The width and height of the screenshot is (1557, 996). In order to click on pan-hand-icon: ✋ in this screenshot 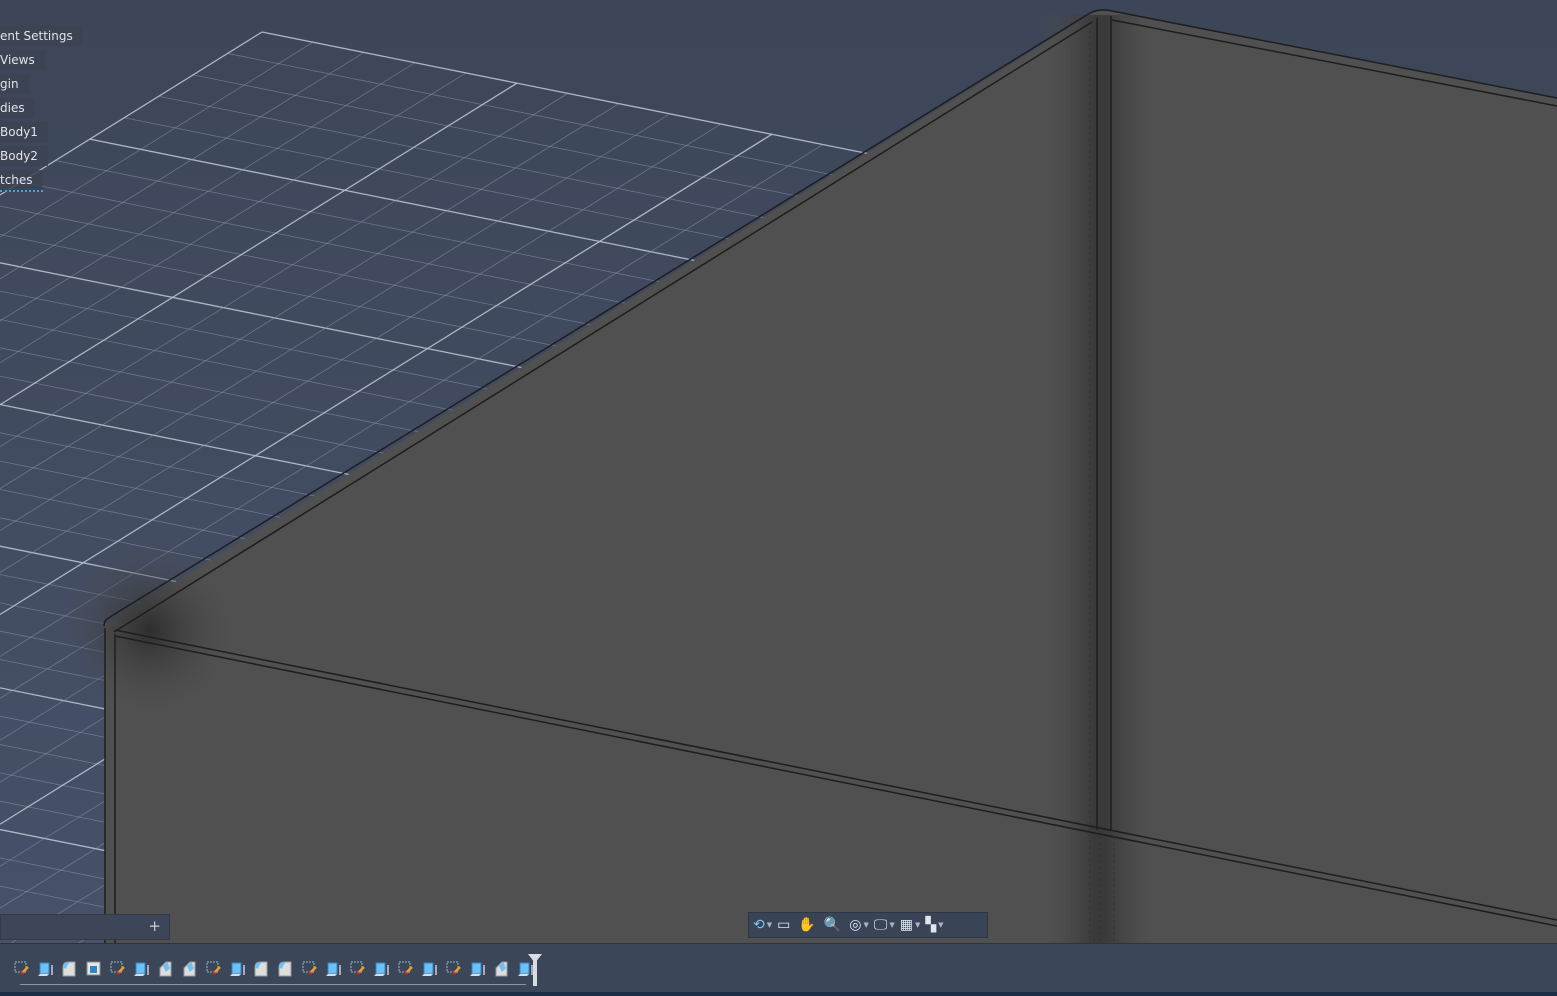, I will do `click(807, 925)`.